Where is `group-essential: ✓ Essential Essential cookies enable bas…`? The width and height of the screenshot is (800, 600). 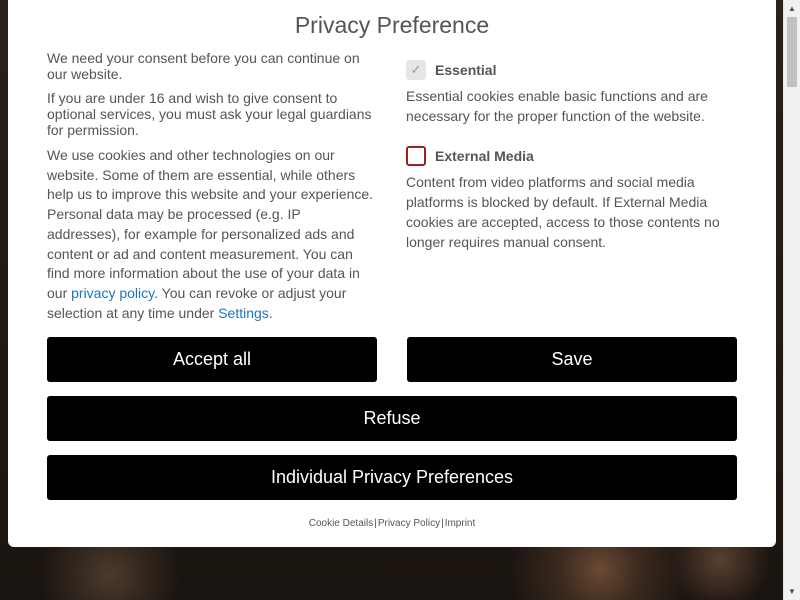
group-essential: ✓ Essential Essential cookies enable bas… is located at coordinates (571, 92).